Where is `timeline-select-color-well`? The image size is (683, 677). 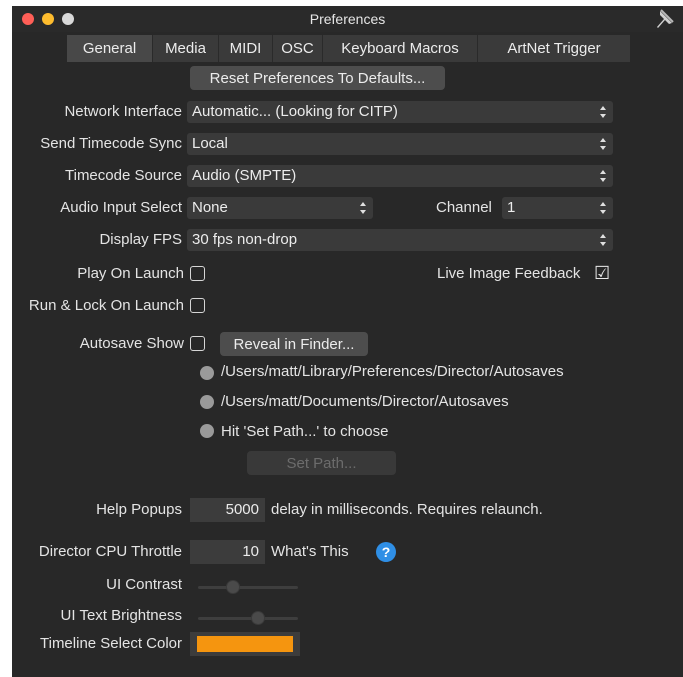 timeline-select-color-well is located at coordinates (245, 644).